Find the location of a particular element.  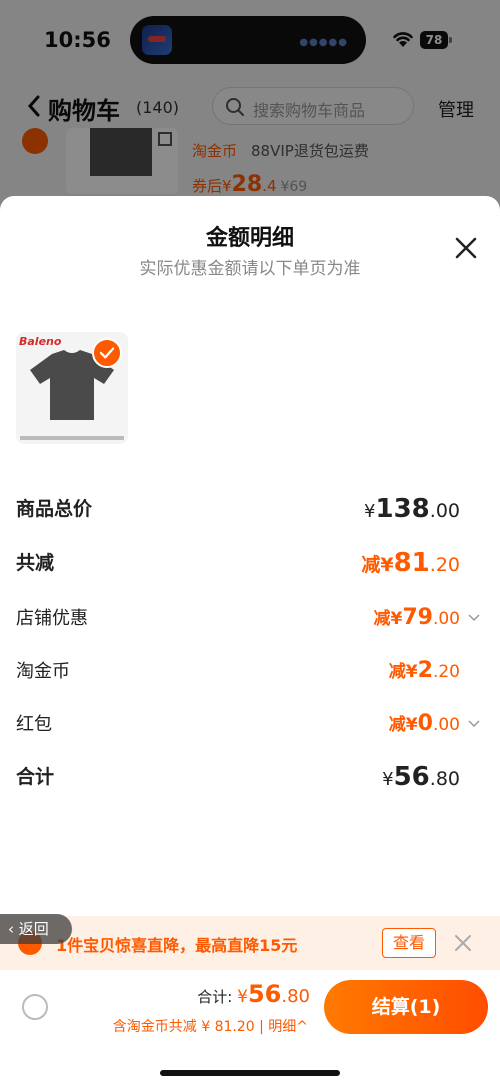

total-reduce-value: 减¥81.20 is located at coordinates (410, 563).